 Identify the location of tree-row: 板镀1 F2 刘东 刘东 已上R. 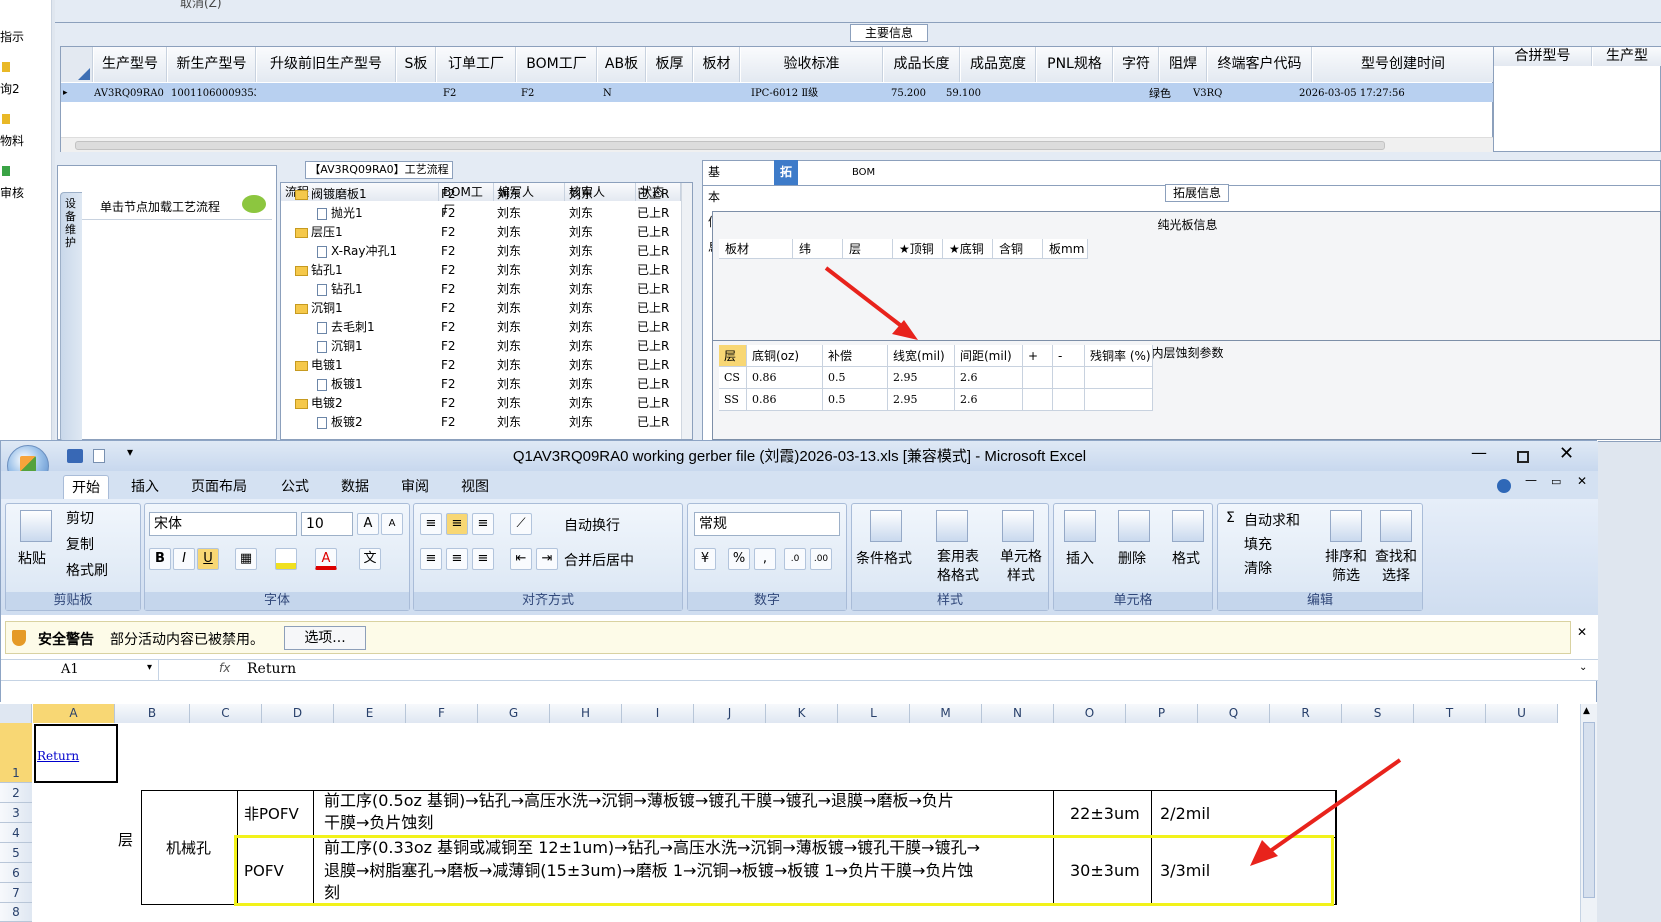
(481, 384).